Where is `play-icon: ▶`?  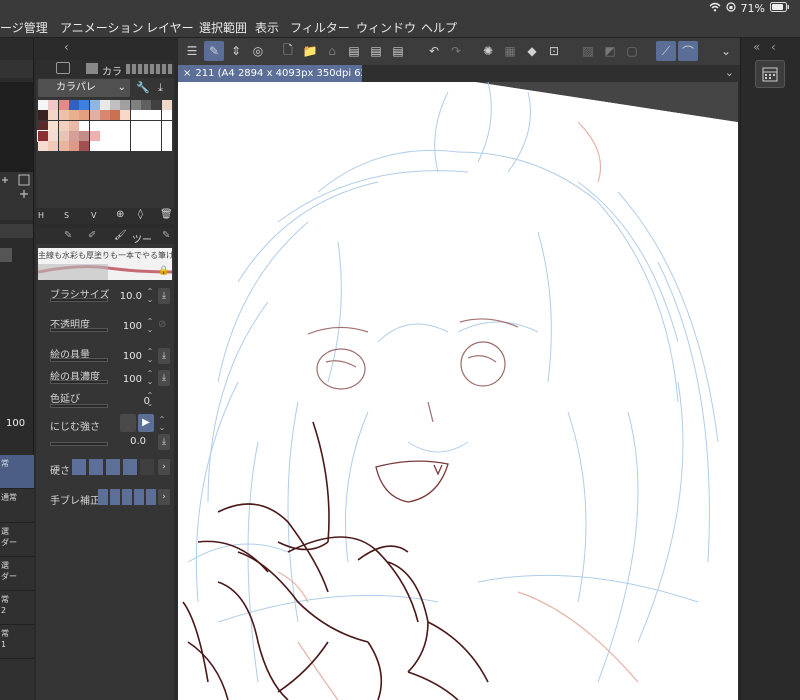 play-icon: ▶ is located at coordinates (146, 423).